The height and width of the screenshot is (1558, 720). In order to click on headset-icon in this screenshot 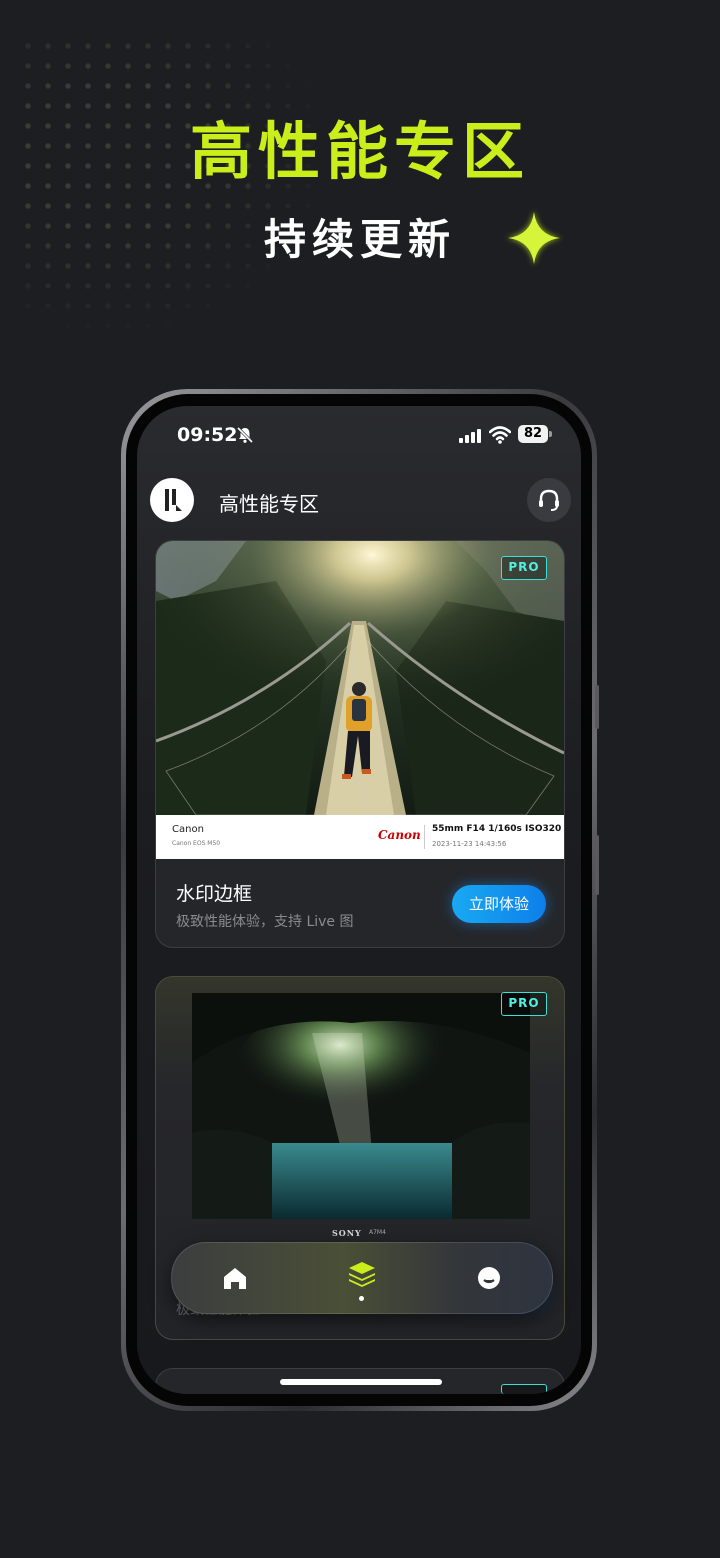, I will do `click(549, 500)`.